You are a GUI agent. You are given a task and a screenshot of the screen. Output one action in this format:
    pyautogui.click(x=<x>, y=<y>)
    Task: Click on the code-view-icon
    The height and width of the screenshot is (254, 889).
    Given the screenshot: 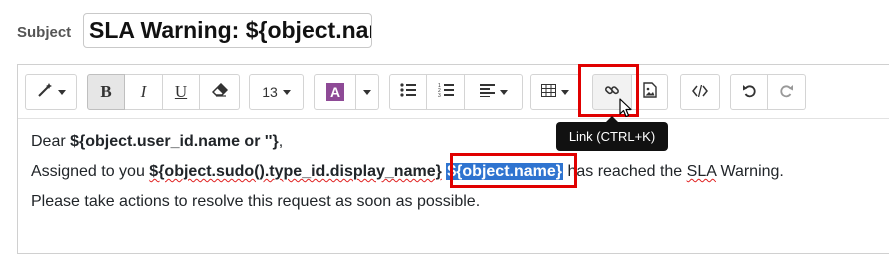 What is the action you would take?
    pyautogui.click(x=700, y=92)
    